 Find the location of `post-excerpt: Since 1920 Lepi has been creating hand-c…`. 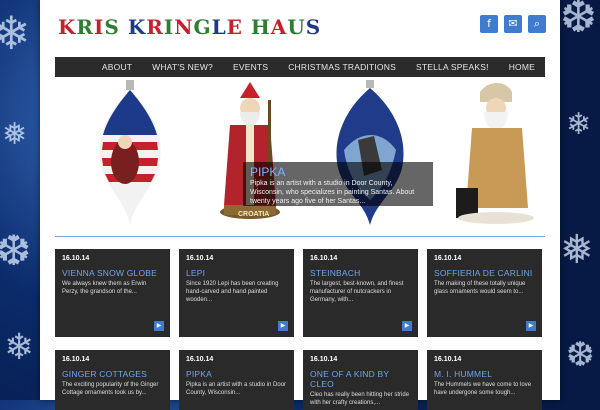

post-excerpt: Since 1920 Lepi has been creating hand-c… is located at coordinates (232, 292).